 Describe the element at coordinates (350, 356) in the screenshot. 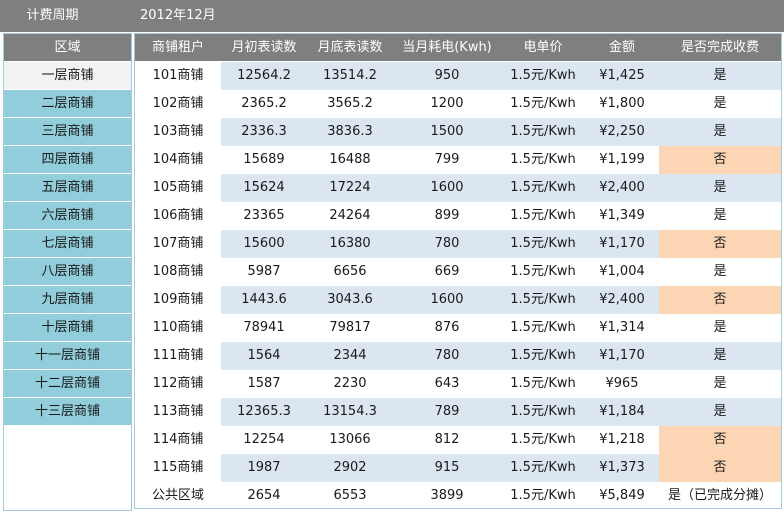

I see `cell-end-reading: 2344` at that location.